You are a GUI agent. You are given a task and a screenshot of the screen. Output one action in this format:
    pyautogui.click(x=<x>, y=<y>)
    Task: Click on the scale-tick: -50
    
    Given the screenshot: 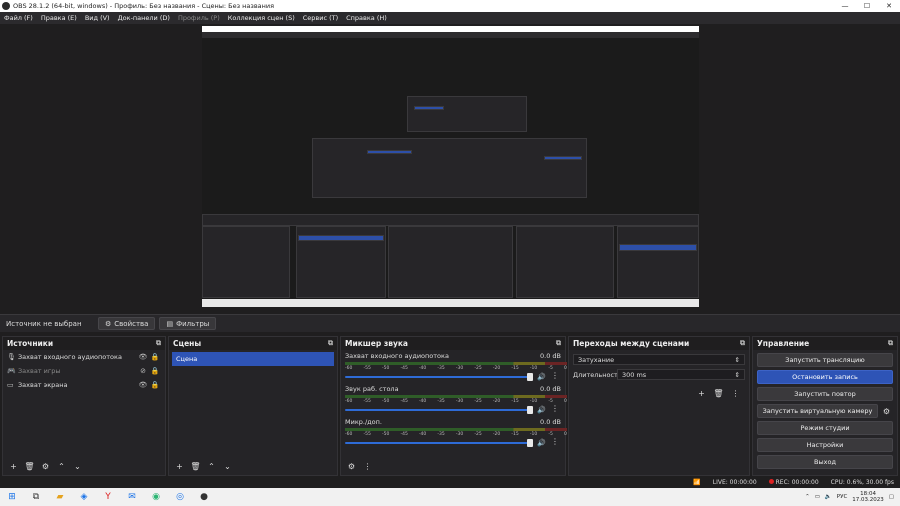 What is the action you would take?
    pyautogui.click(x=385, y=368)
    